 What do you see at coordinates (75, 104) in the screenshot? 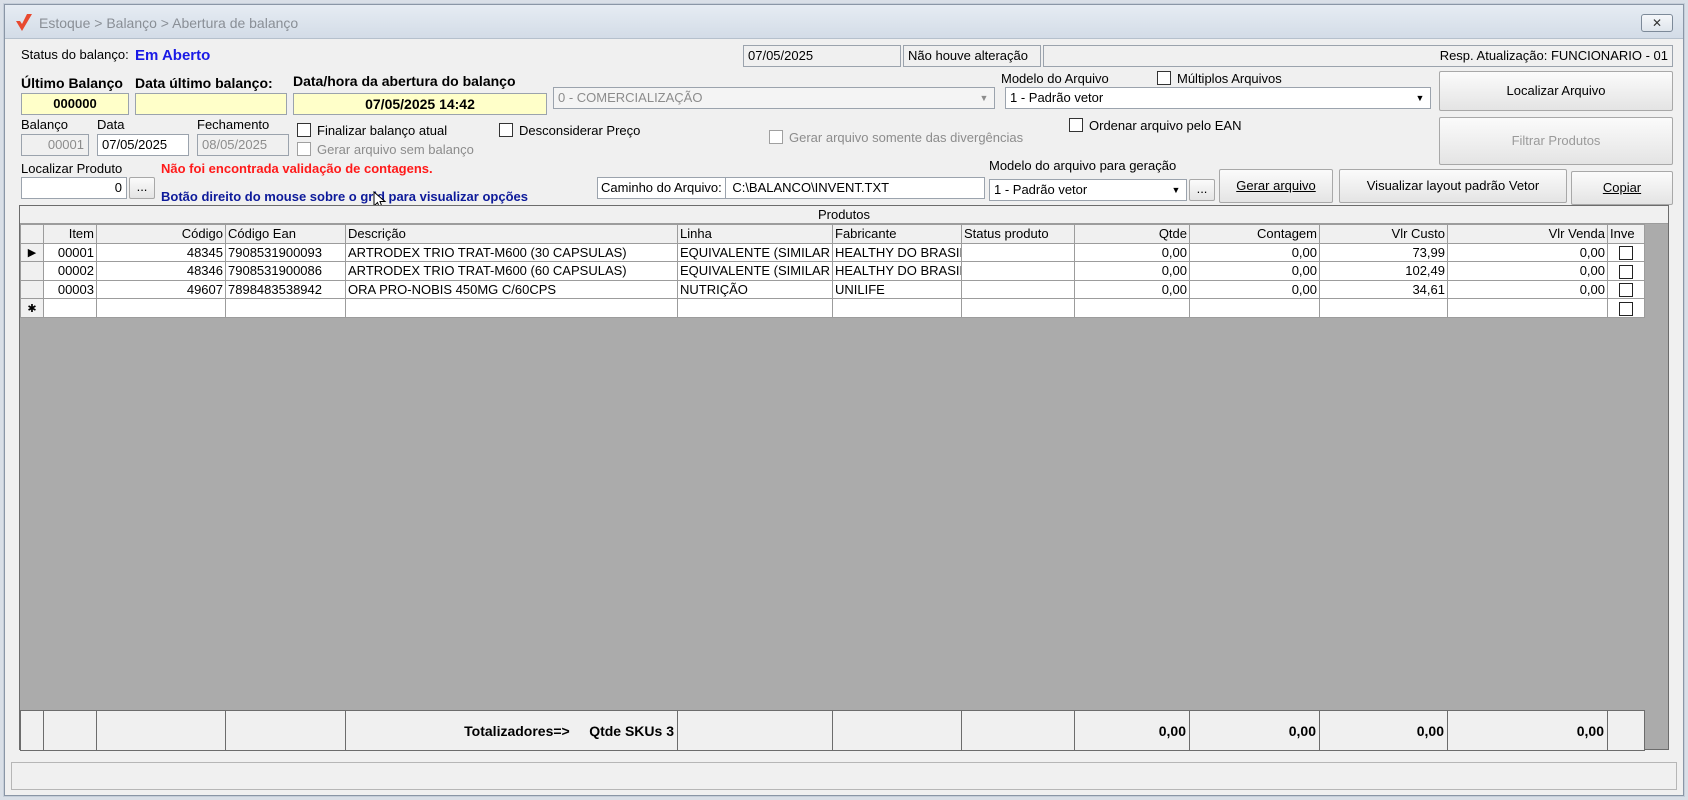
I see `ultimo-balanco-field: 000000` at bounding box center [75, 104].